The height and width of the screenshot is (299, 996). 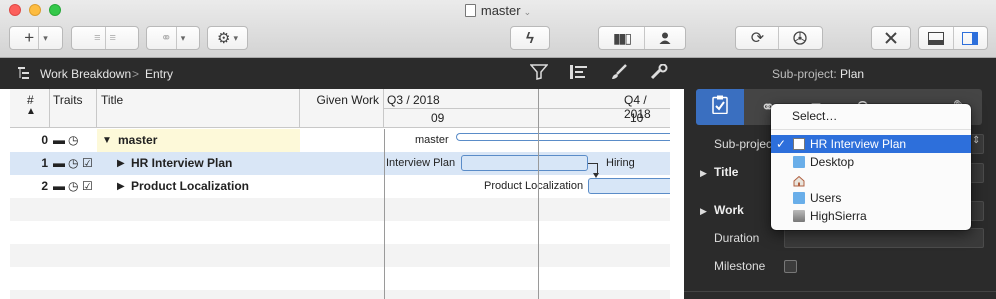 What do you see at coordinates (421, 163) in the screenshot?
I see `gantt-label: Interview Plan` at bounding box center [421, 163].